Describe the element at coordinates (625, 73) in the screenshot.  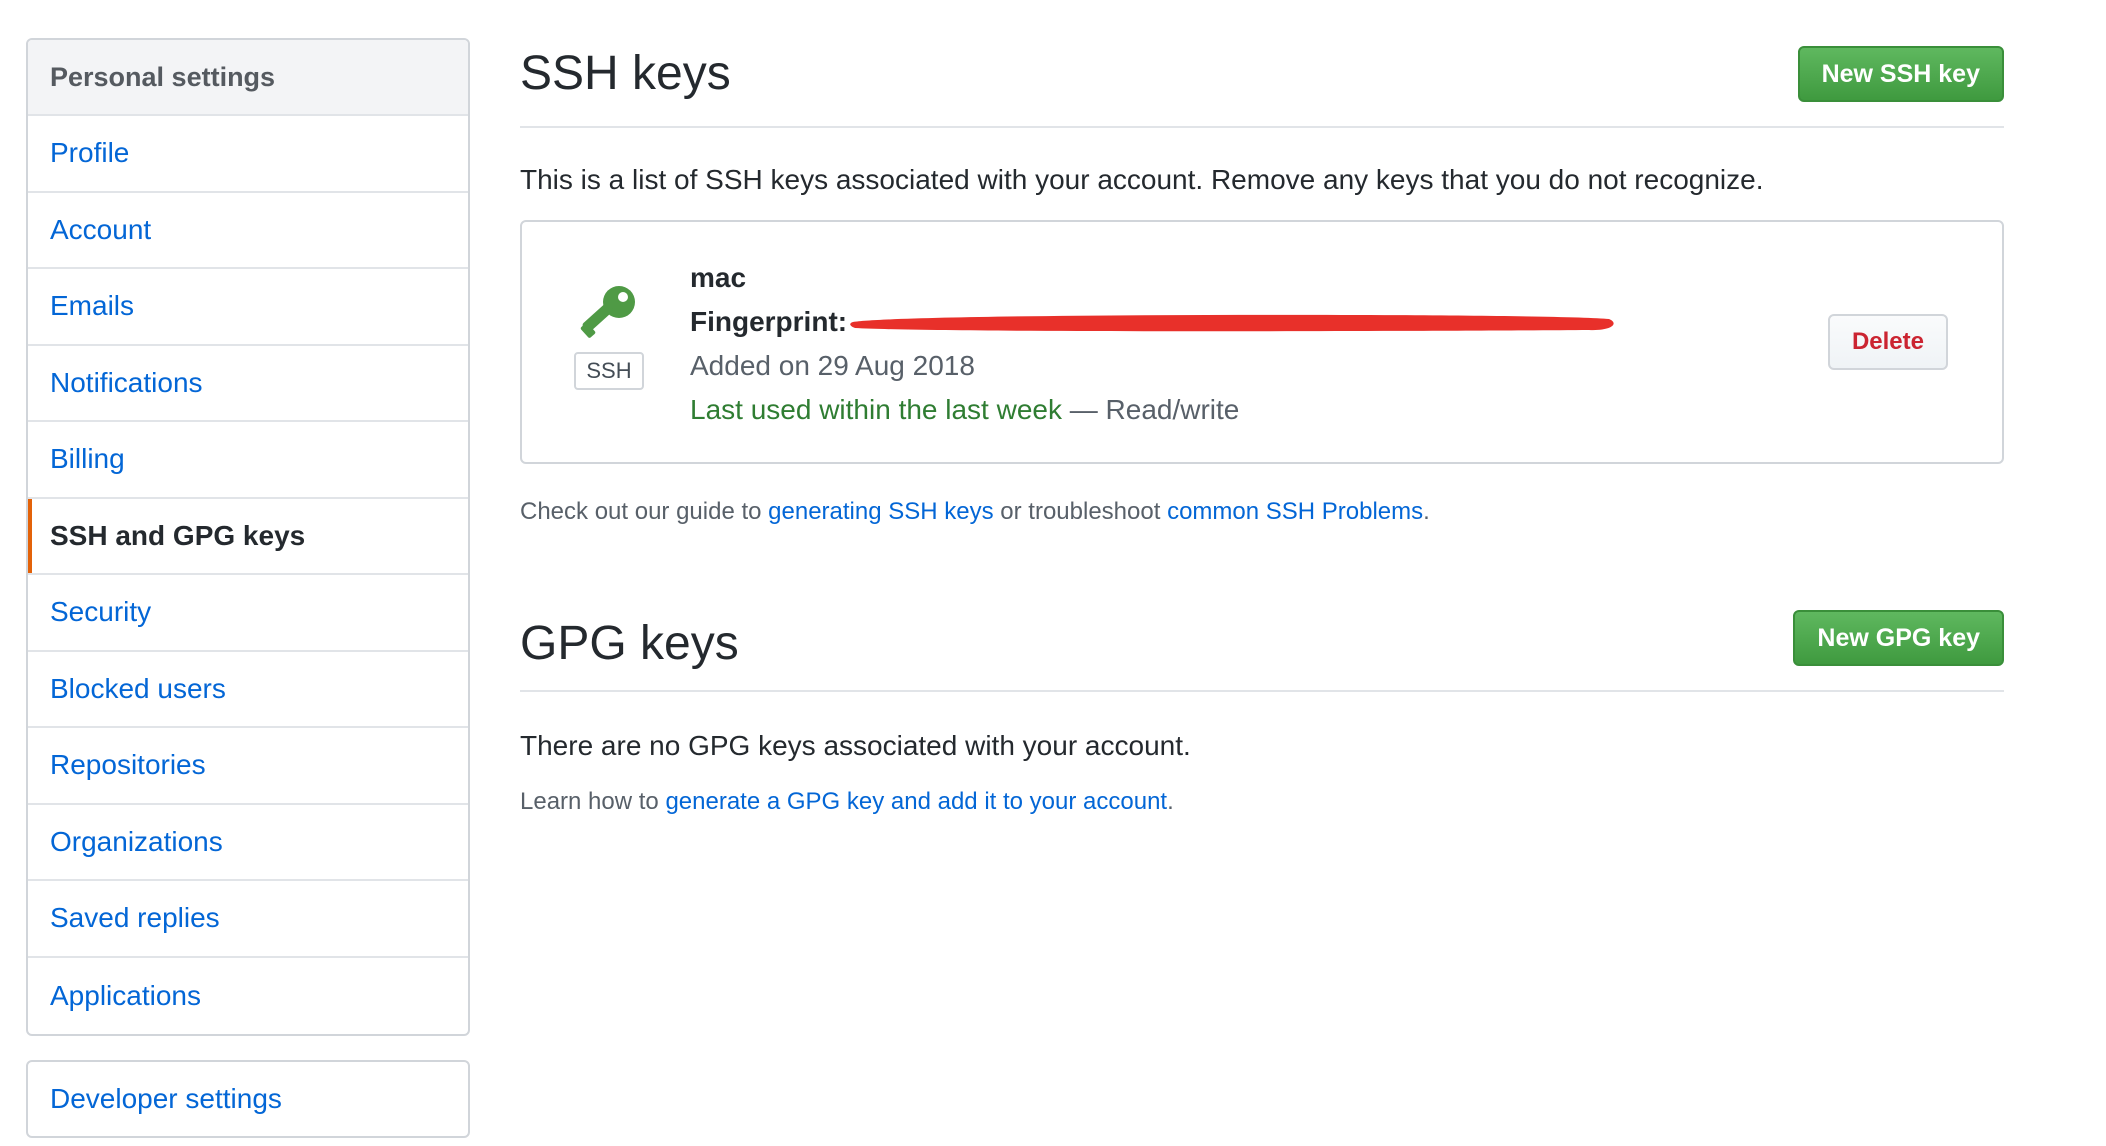
I see `ssh-keys-title: SSH keys` at that location.